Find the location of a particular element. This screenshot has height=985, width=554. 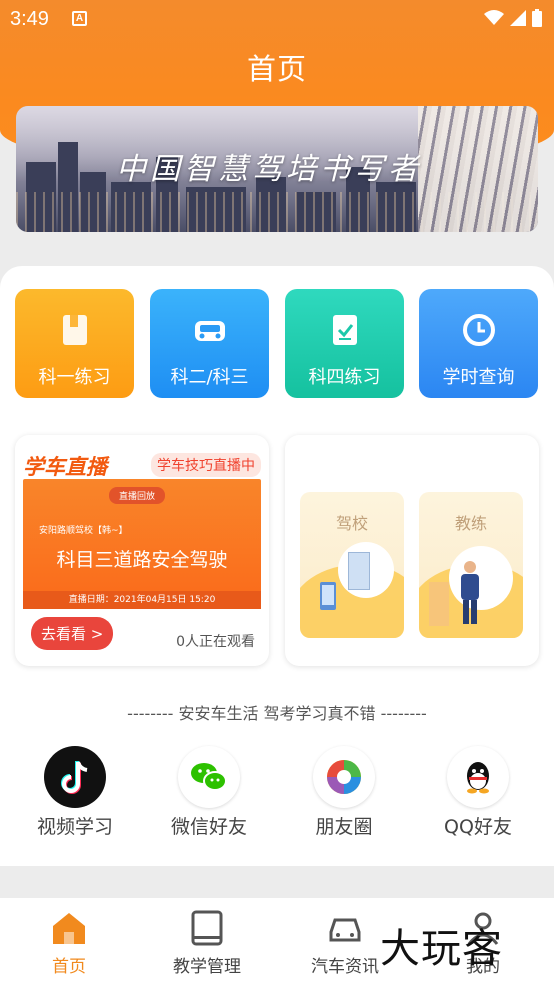

poster-date: 直播日期：2021年04月15日 15:20 is located at coordinates (142, 600).